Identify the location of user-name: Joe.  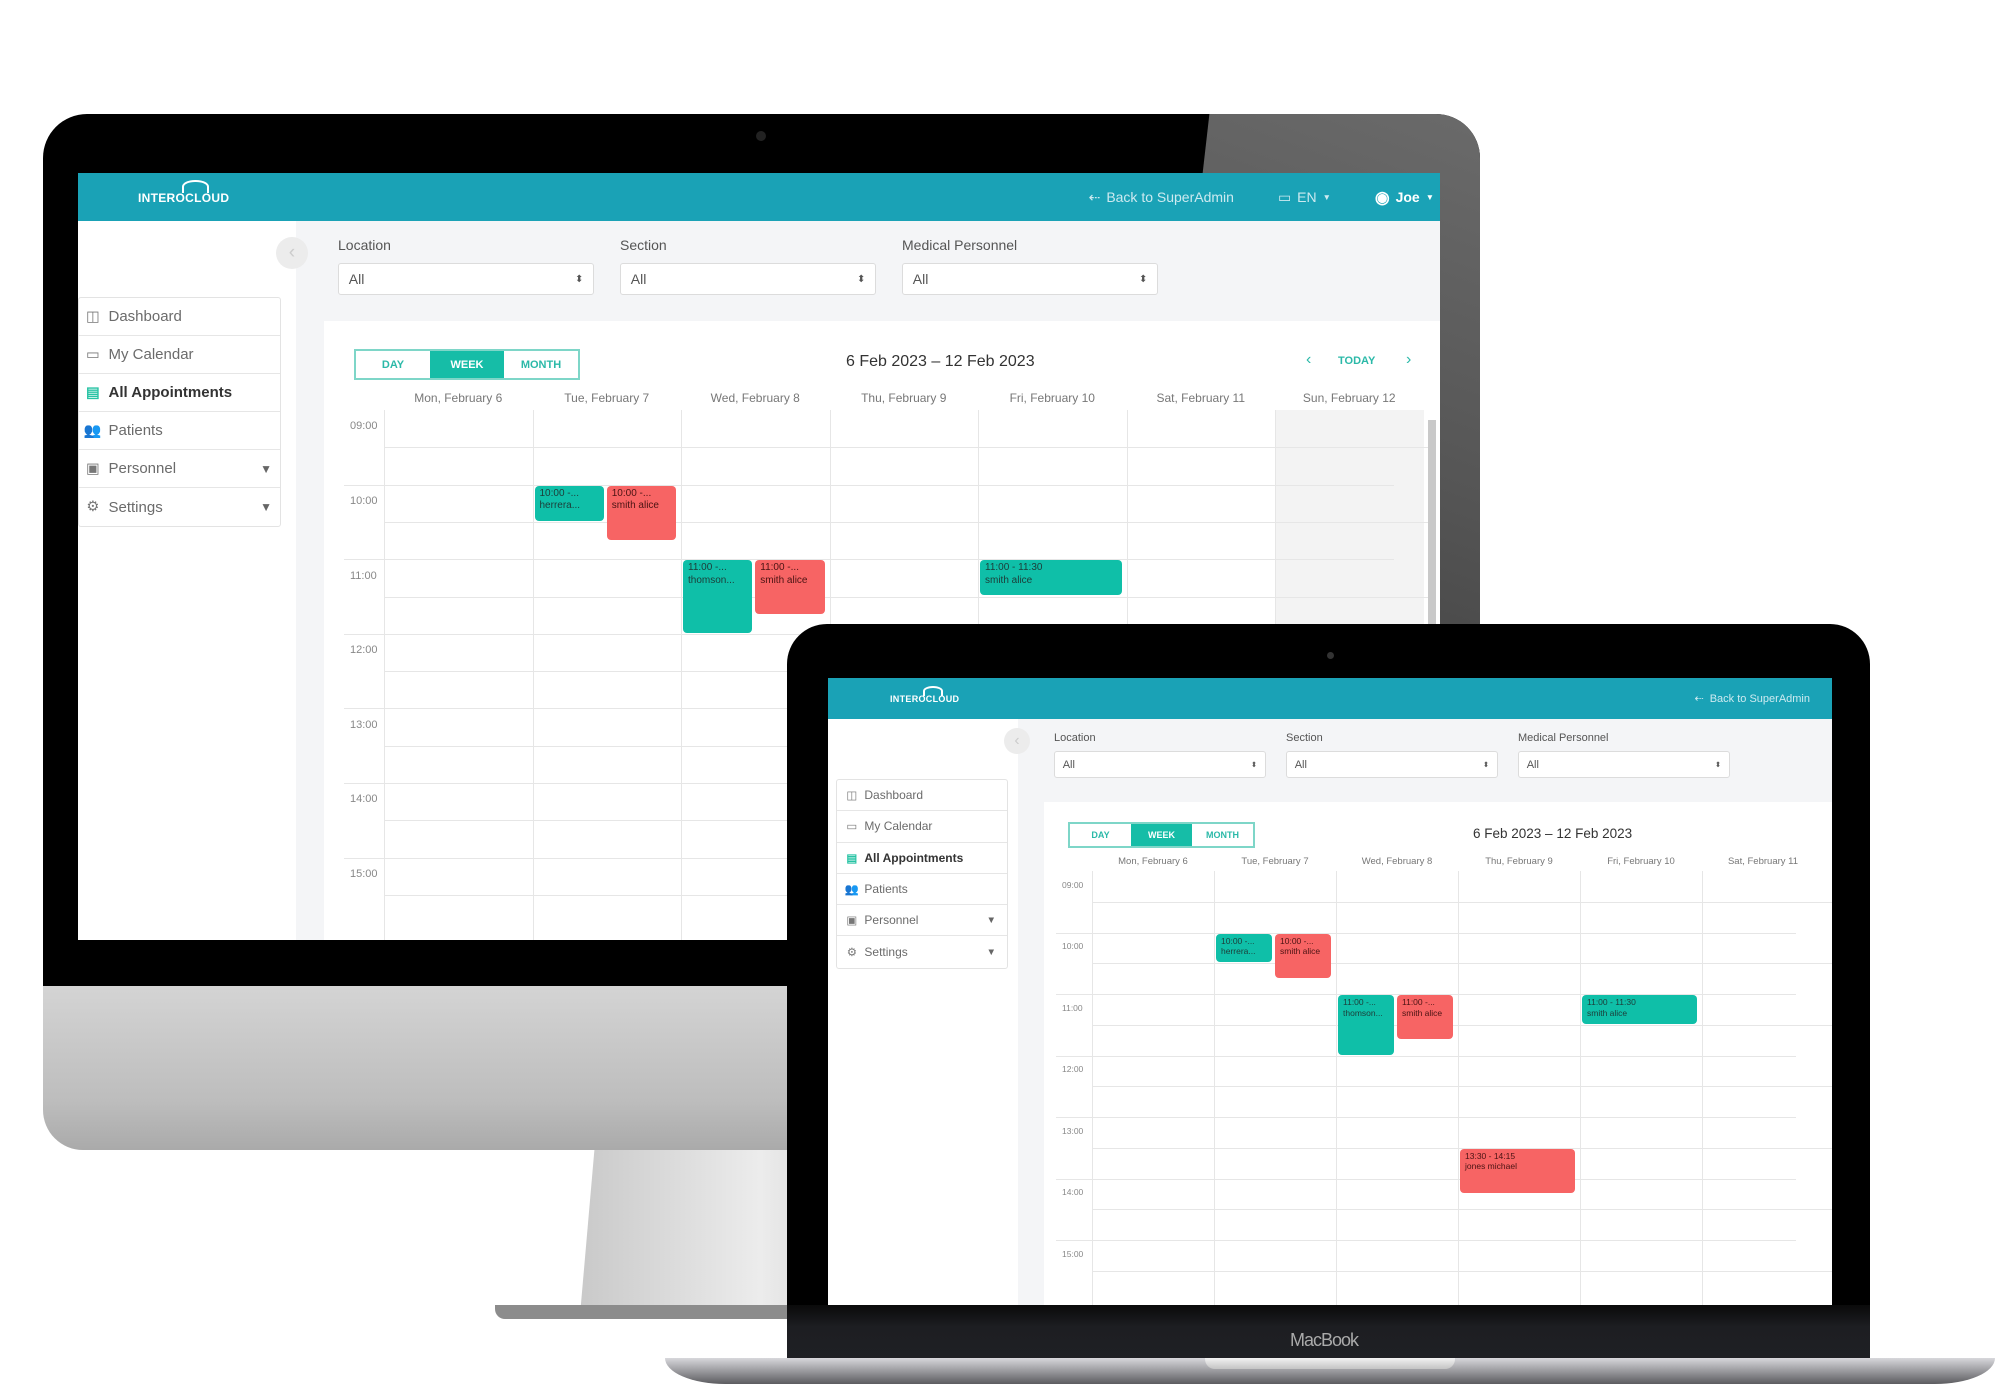
(1407, 197).